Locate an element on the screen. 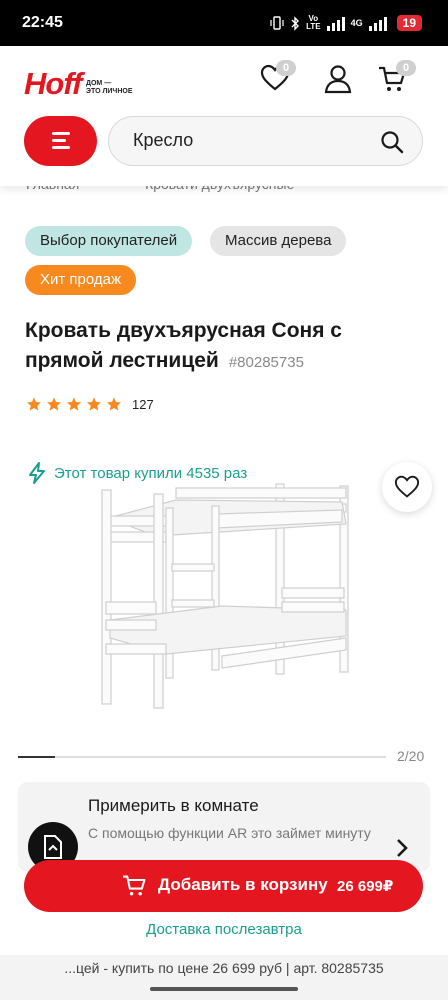  network-type: Vo LTE is located at coordinates (313, 23).